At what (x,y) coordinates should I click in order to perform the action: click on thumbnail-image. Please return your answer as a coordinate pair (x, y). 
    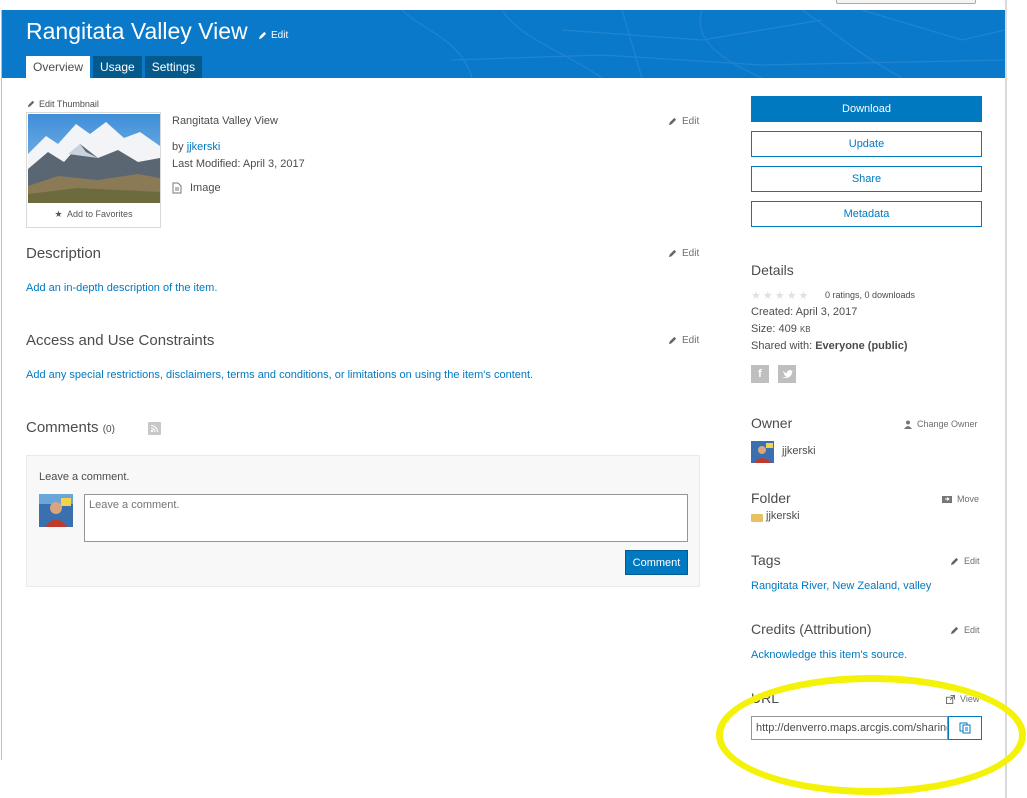
    Looking at the image, I should click on (94, 158).